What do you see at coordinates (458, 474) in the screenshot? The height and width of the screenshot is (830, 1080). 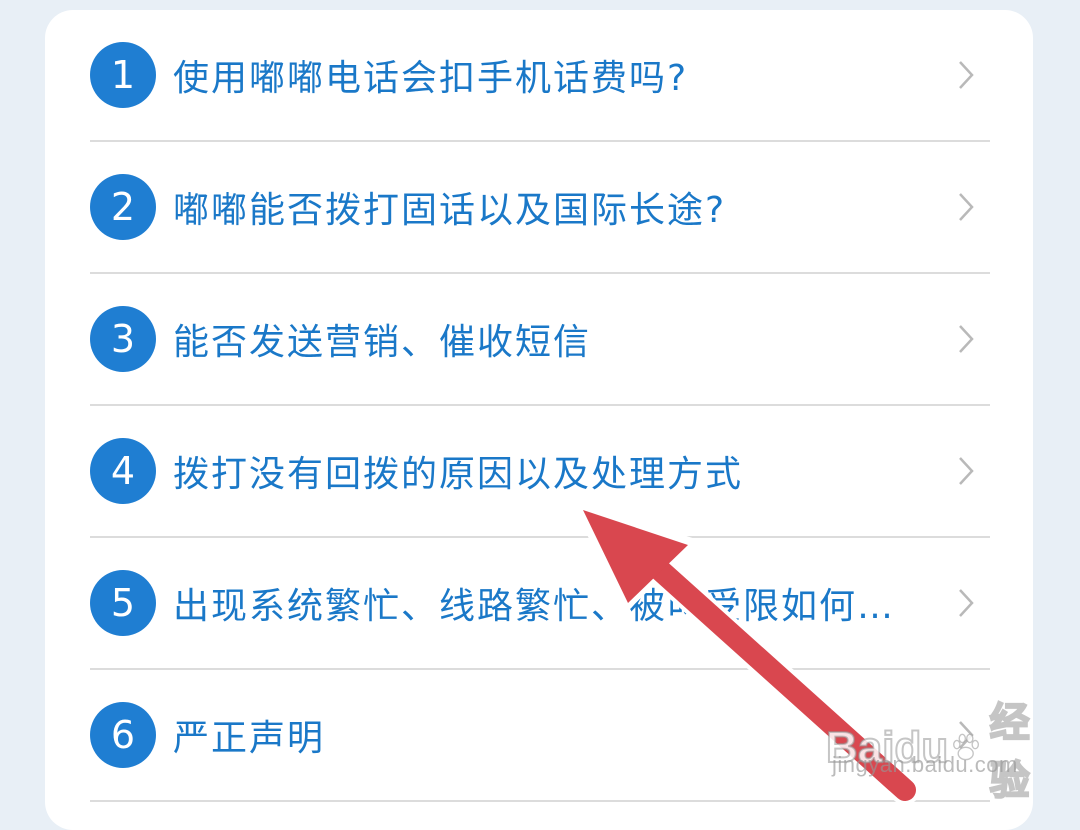 I see `faq-title: 拨打没有回拨的原因以及处理方式` at bounding box center [458, 474].